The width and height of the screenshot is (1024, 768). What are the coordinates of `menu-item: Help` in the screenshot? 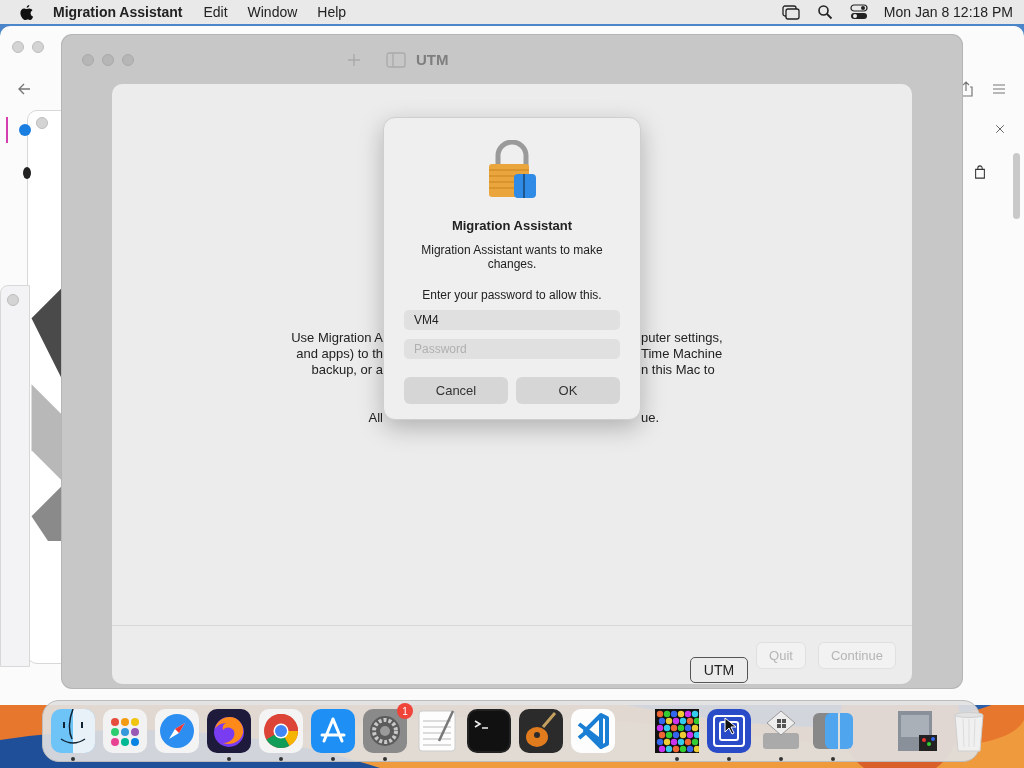 It's located at (332, 12).